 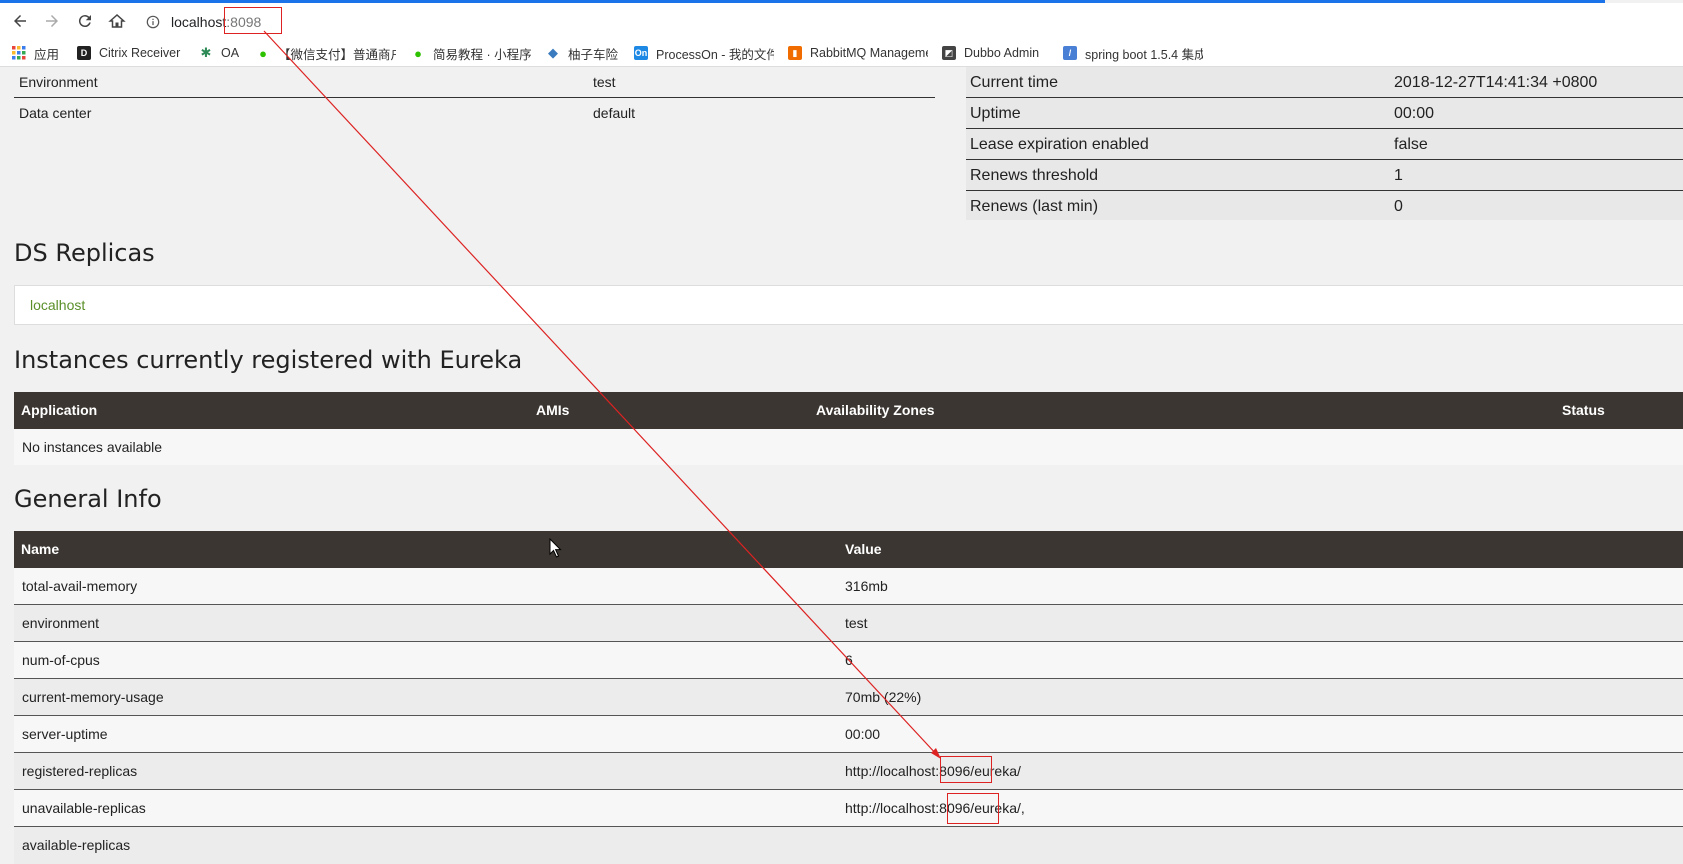 What do you see at coordinates (88, 499) in the screenshot?
I see `general-info-heading: General Info` at bounding box center [88, 499].